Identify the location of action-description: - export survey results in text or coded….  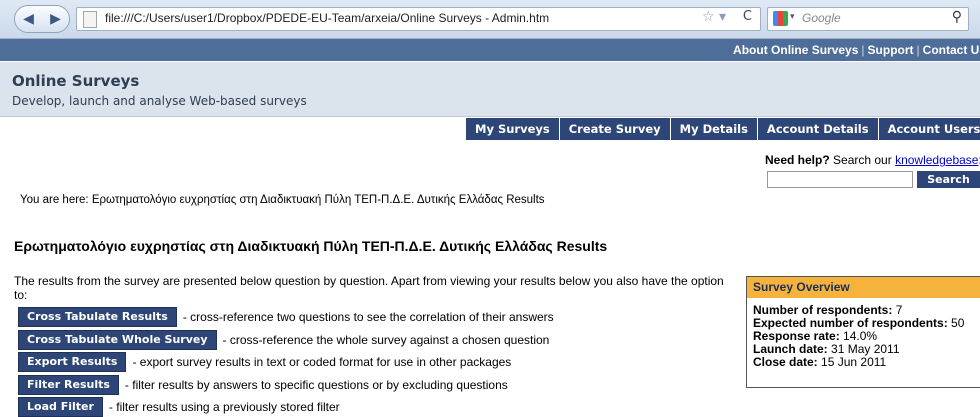
(322, 362).